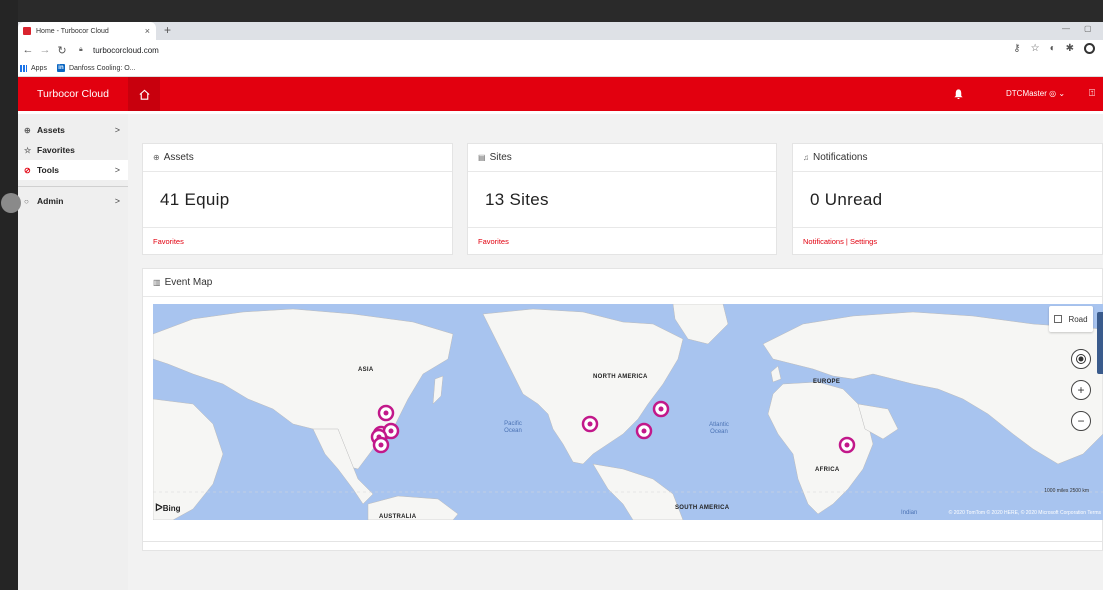  I want to click on new-tab-button: +, so click(167, 30).